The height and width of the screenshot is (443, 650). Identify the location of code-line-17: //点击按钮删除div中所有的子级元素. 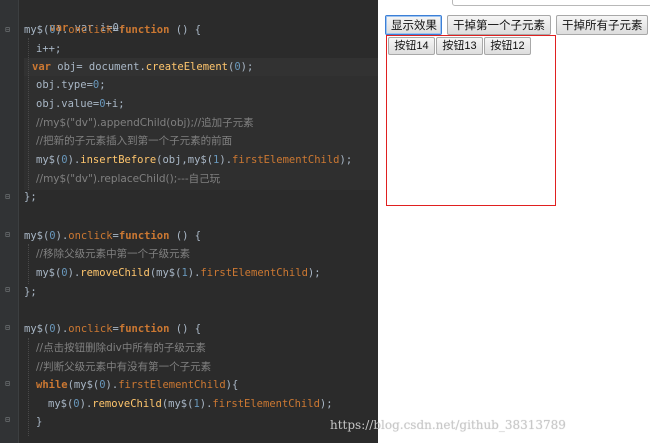
(121, 348).